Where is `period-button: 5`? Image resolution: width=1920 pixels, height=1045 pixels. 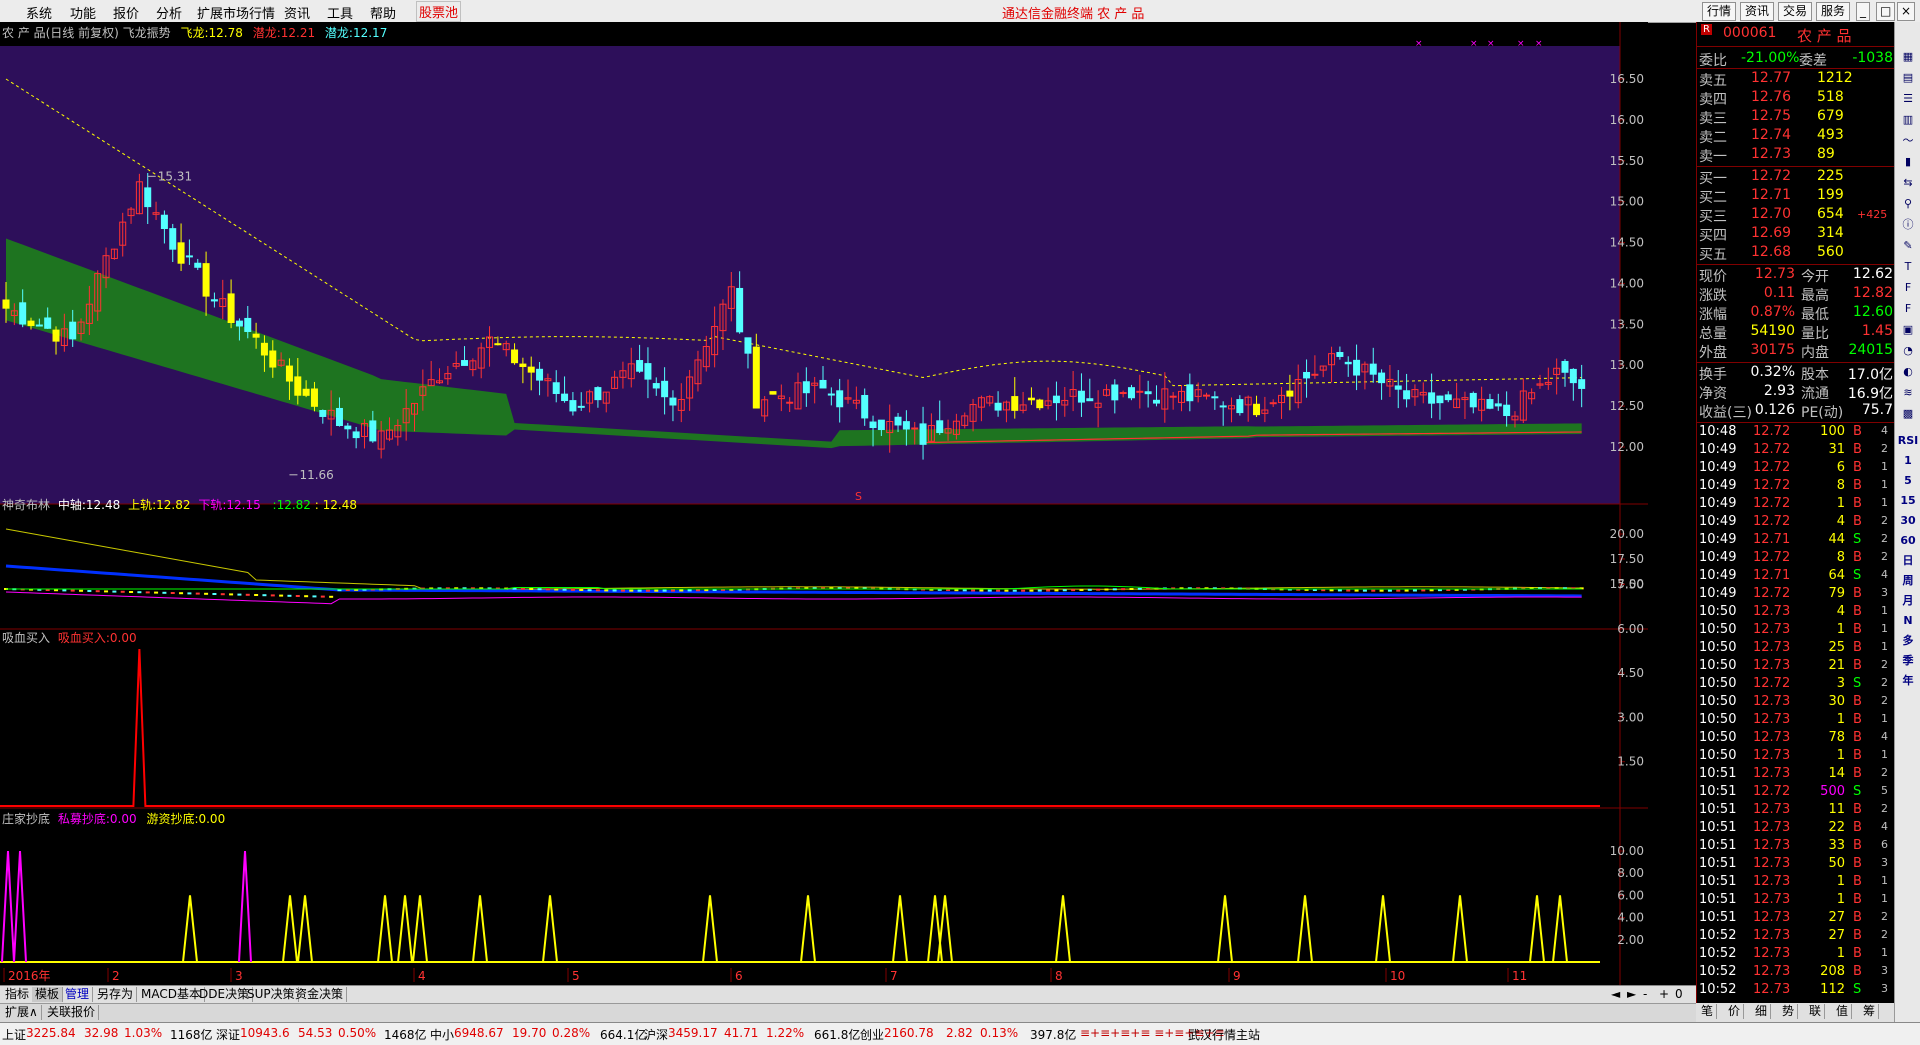 period-button: 5 is located at coordinates (1908, 481).